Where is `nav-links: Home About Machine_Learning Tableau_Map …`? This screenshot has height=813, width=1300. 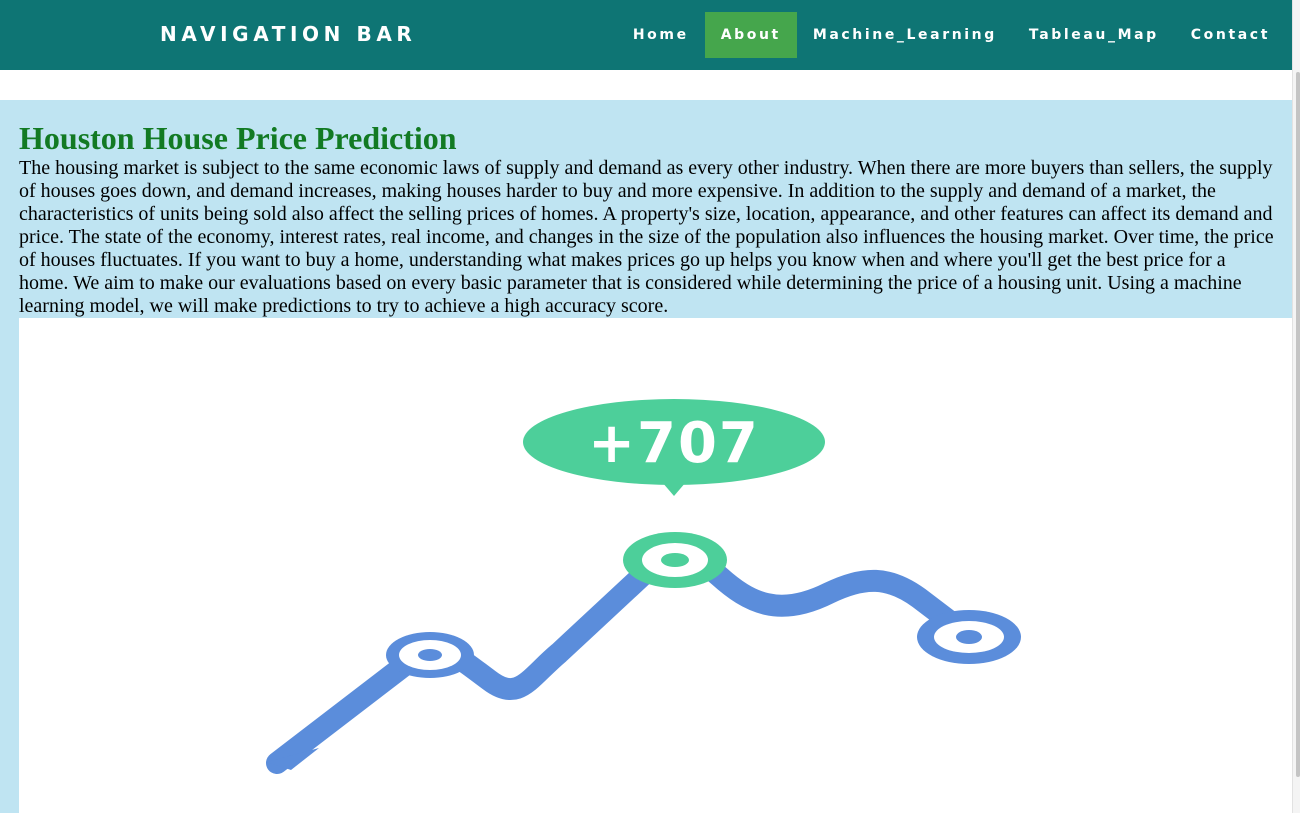
nav-links: Home About Machine_Learning Tableau_Map … is located at coordinates (951, 35).